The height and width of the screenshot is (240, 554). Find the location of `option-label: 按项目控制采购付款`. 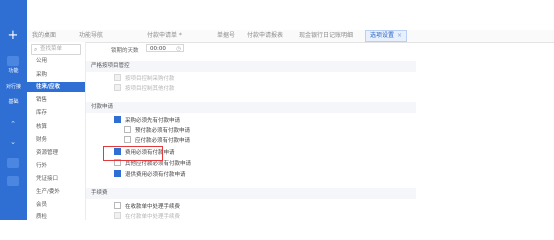

option-label: 按项目控制采购付款 is located at coordinates (150, 79).